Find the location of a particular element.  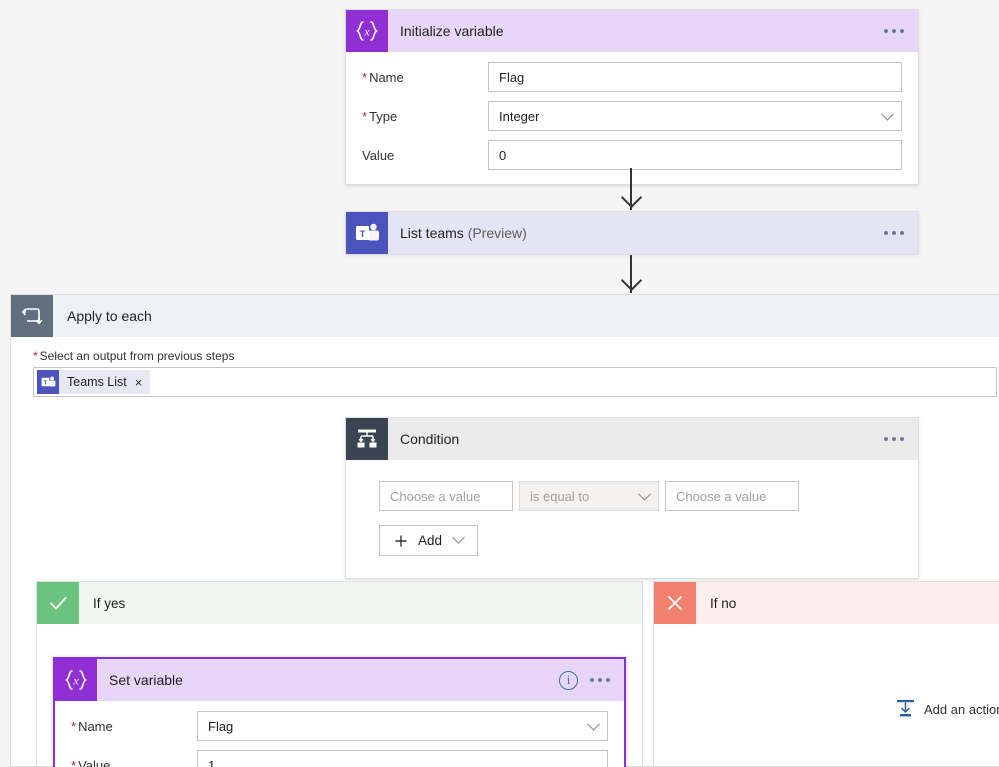

value-input-value: 0 is located at coordinates (503, 155).